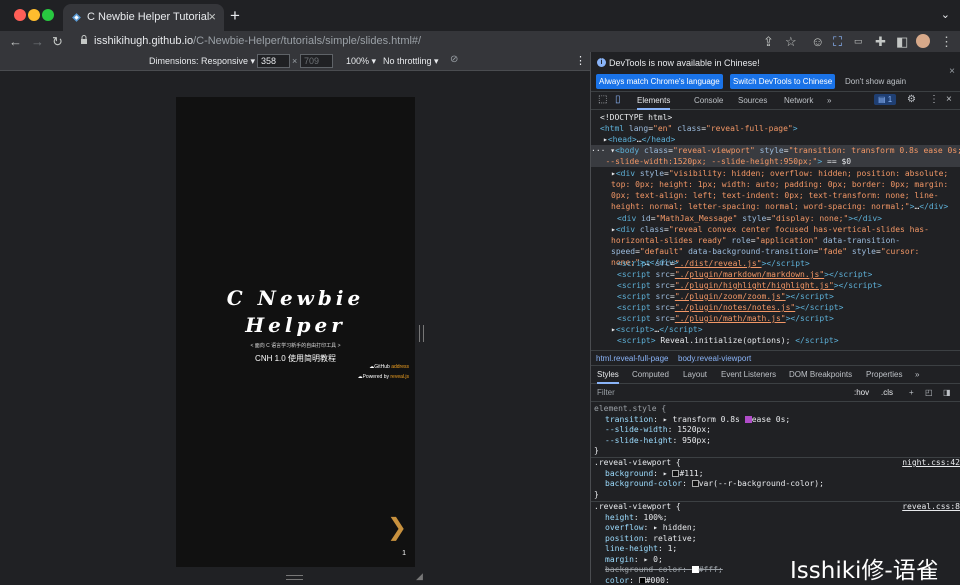 The height and width of the screenshot is (585, 960). Describe the element at coordinates (785, 329) in the screenshot. I see `dom-line: ▸<script>…</script>` at that location.